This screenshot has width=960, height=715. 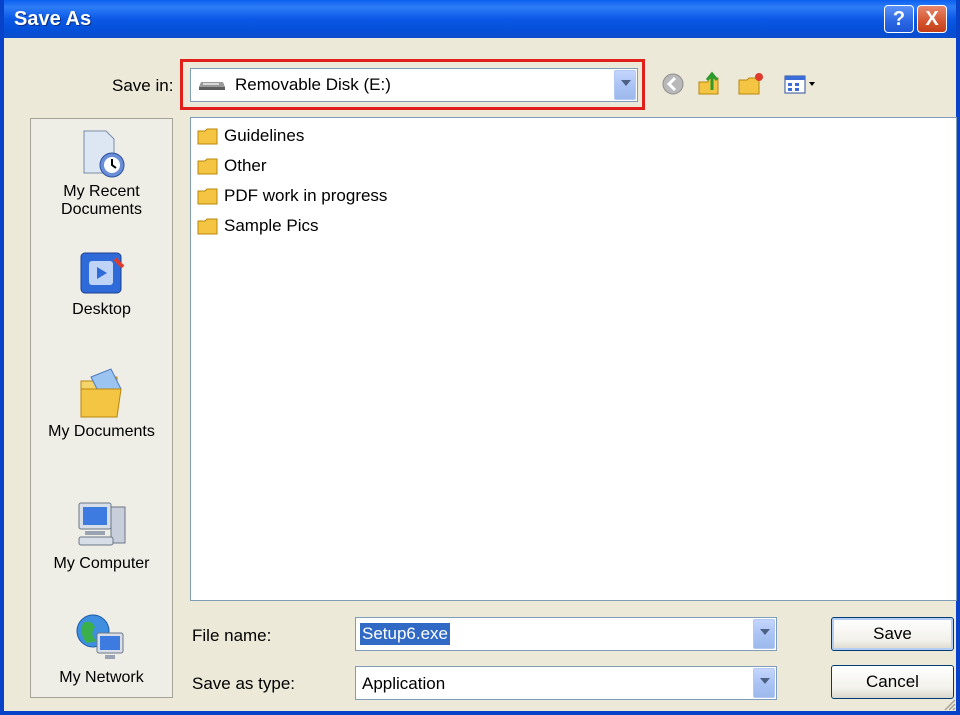 I want to click on save-as-type-dropdown-arrow, so click(x=764, y=683).